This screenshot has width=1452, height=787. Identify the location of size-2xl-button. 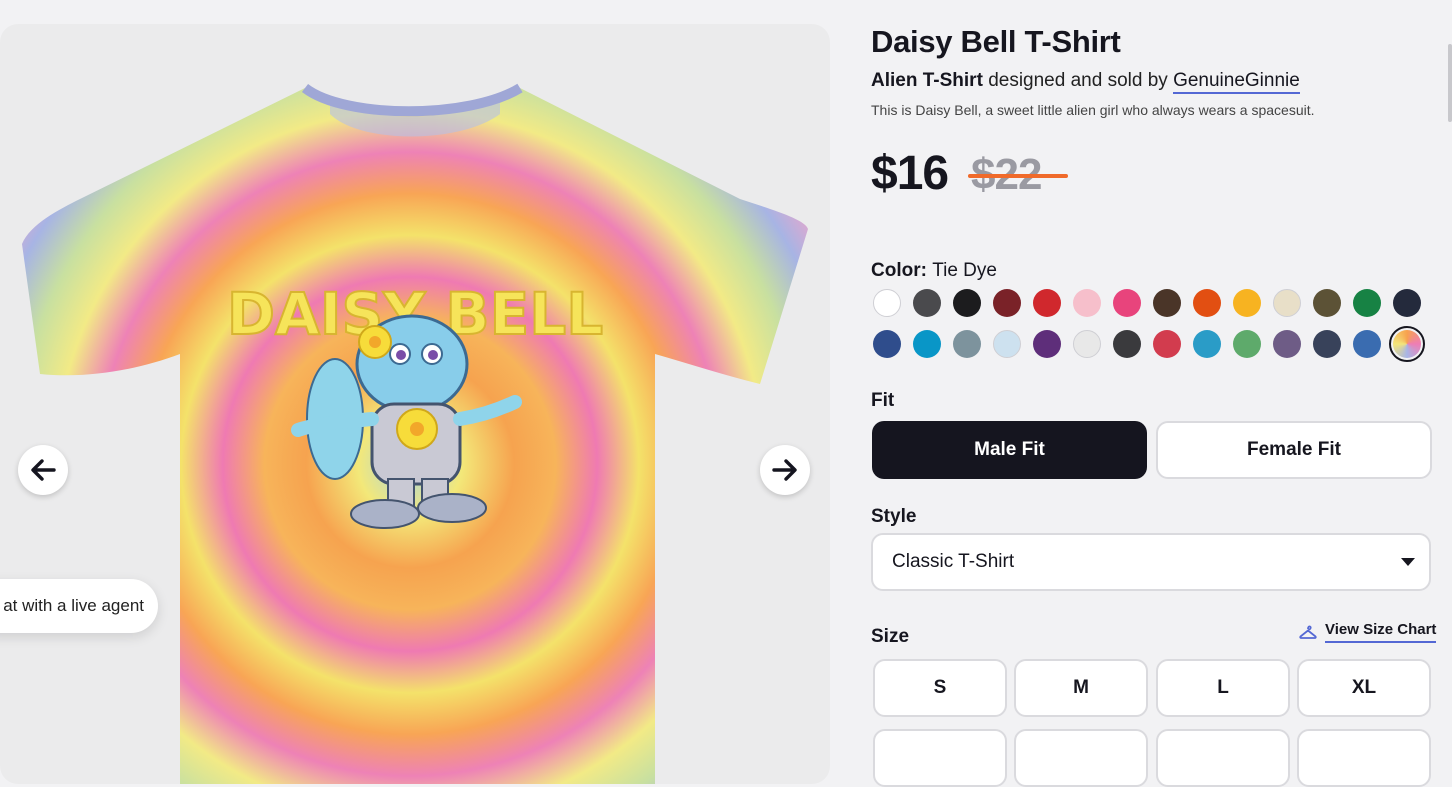
(940, 758).